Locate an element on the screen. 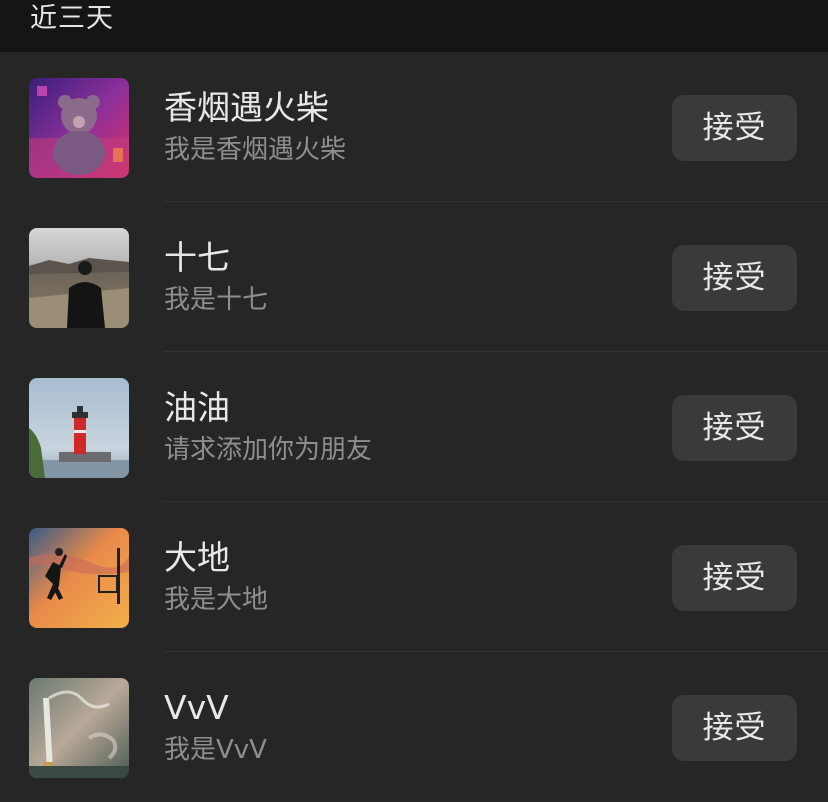  lighthouse-photo-icon is located at coordinates (79, 428).